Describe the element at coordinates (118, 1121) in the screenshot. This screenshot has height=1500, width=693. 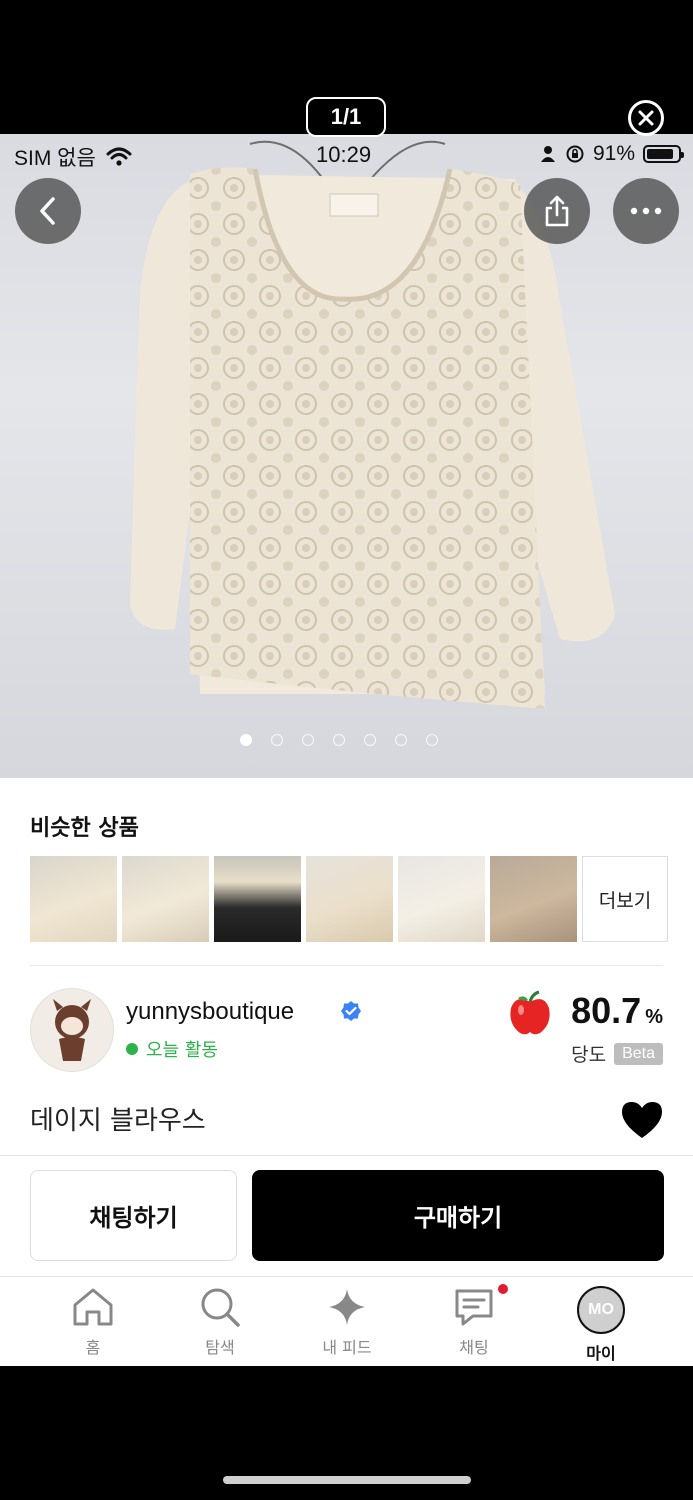
I see `product-title: 데이지 블라우스` at that location.